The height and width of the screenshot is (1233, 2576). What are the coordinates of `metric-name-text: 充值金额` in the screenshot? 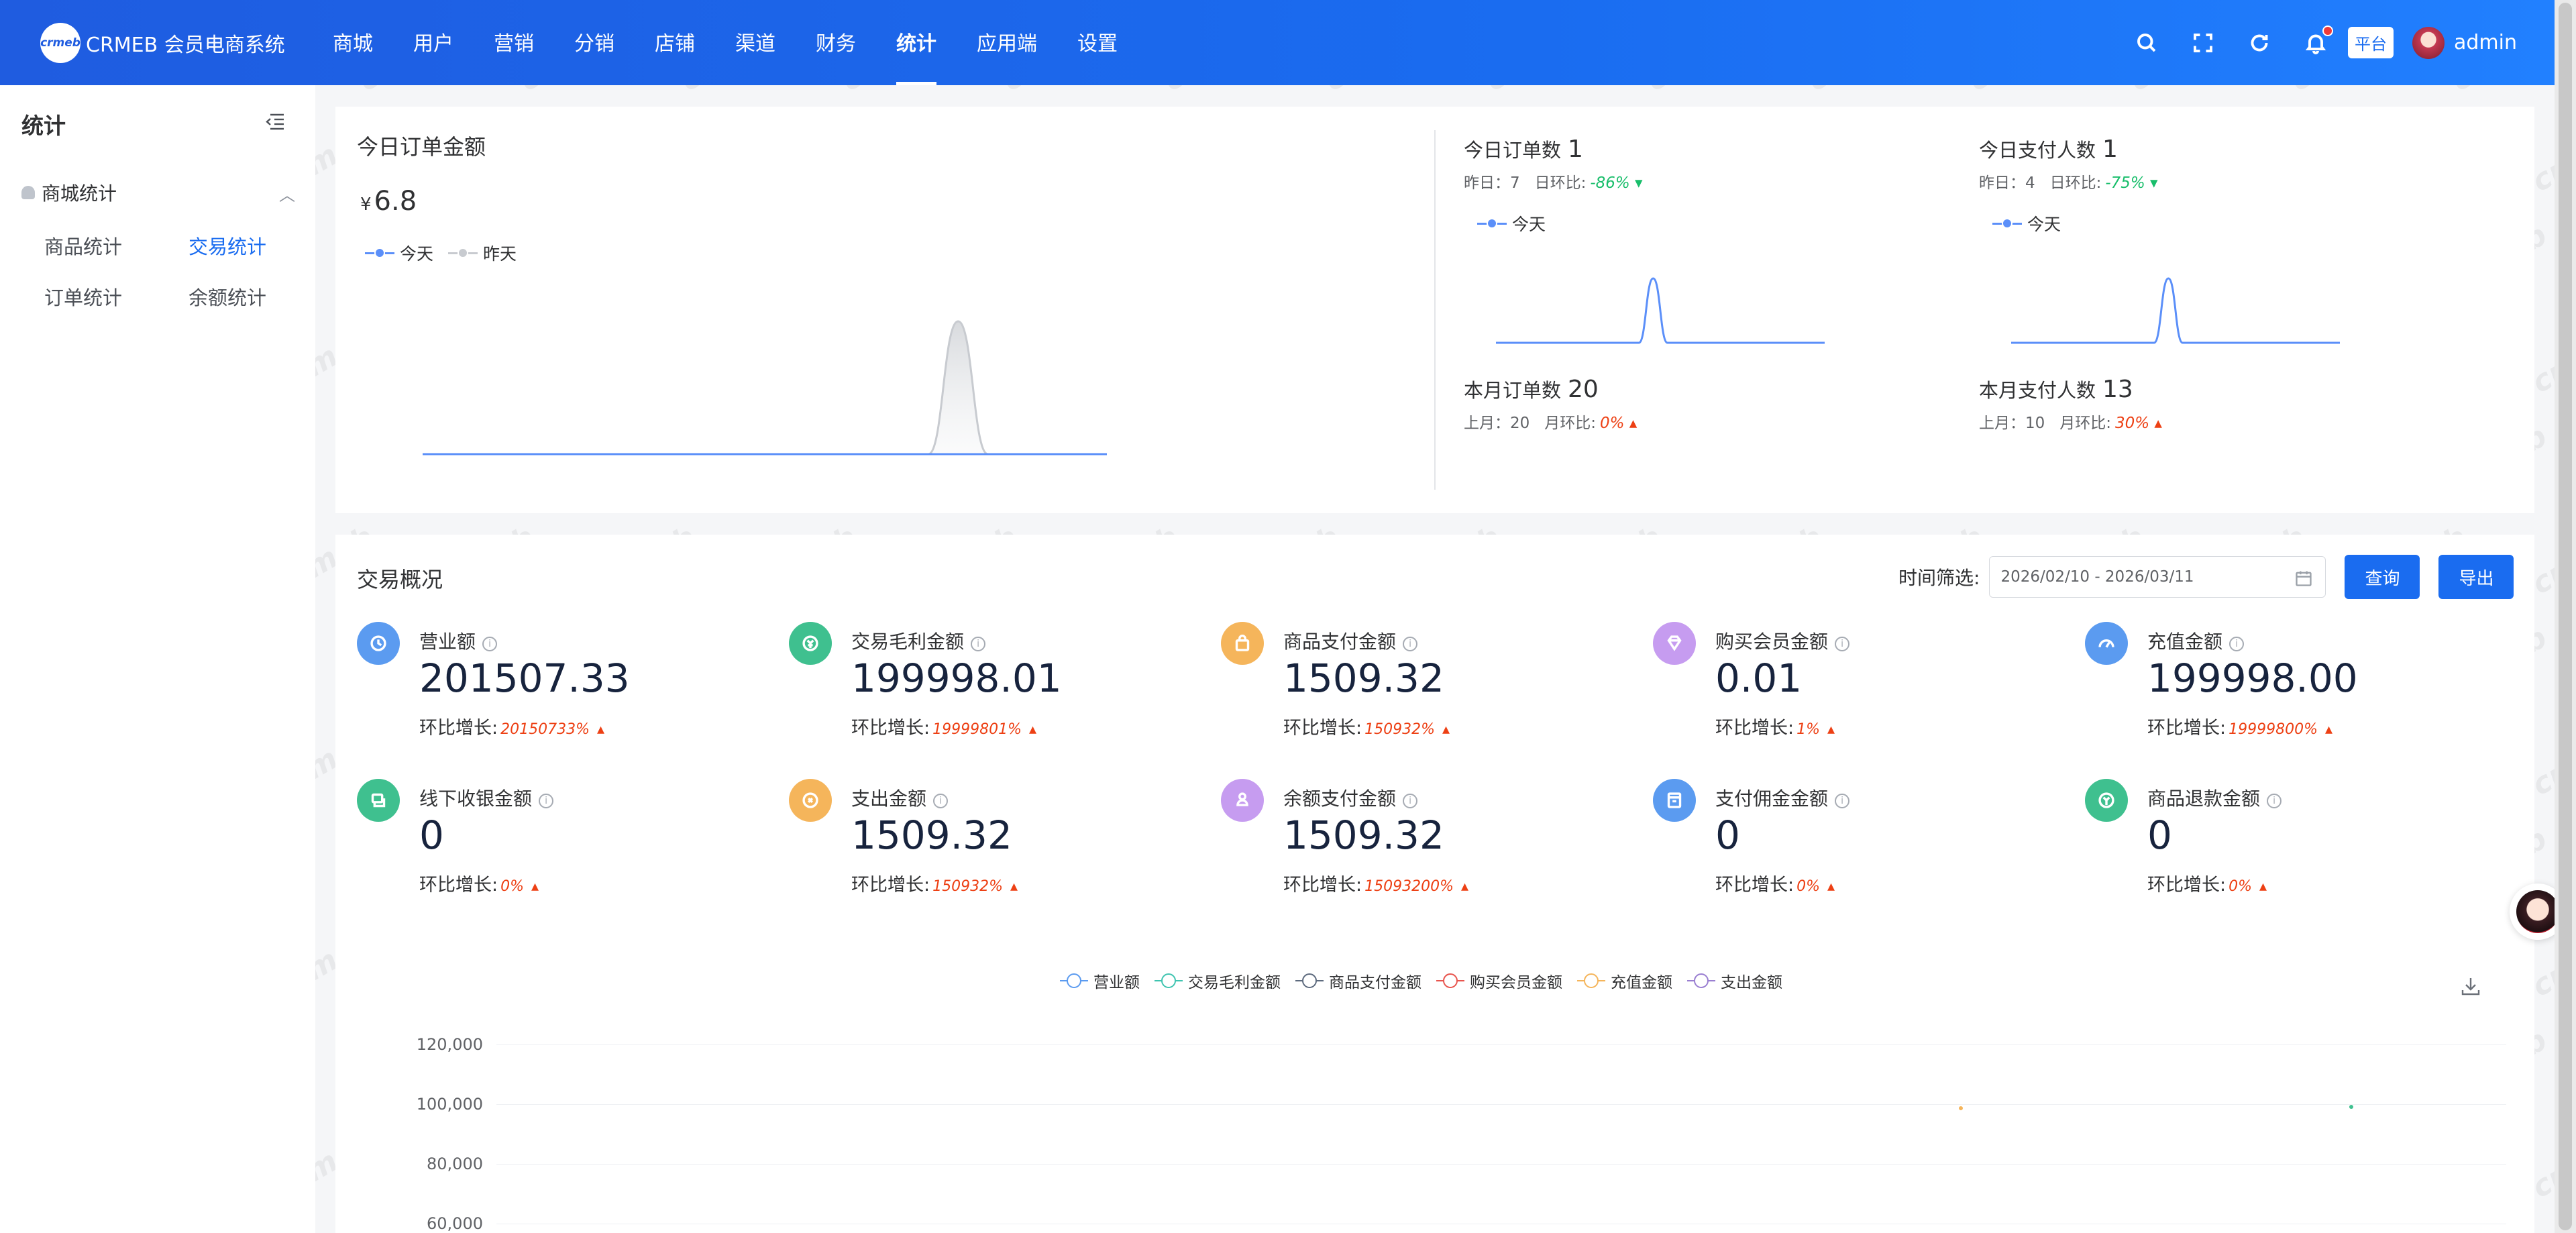 It's located at (2185, 642).